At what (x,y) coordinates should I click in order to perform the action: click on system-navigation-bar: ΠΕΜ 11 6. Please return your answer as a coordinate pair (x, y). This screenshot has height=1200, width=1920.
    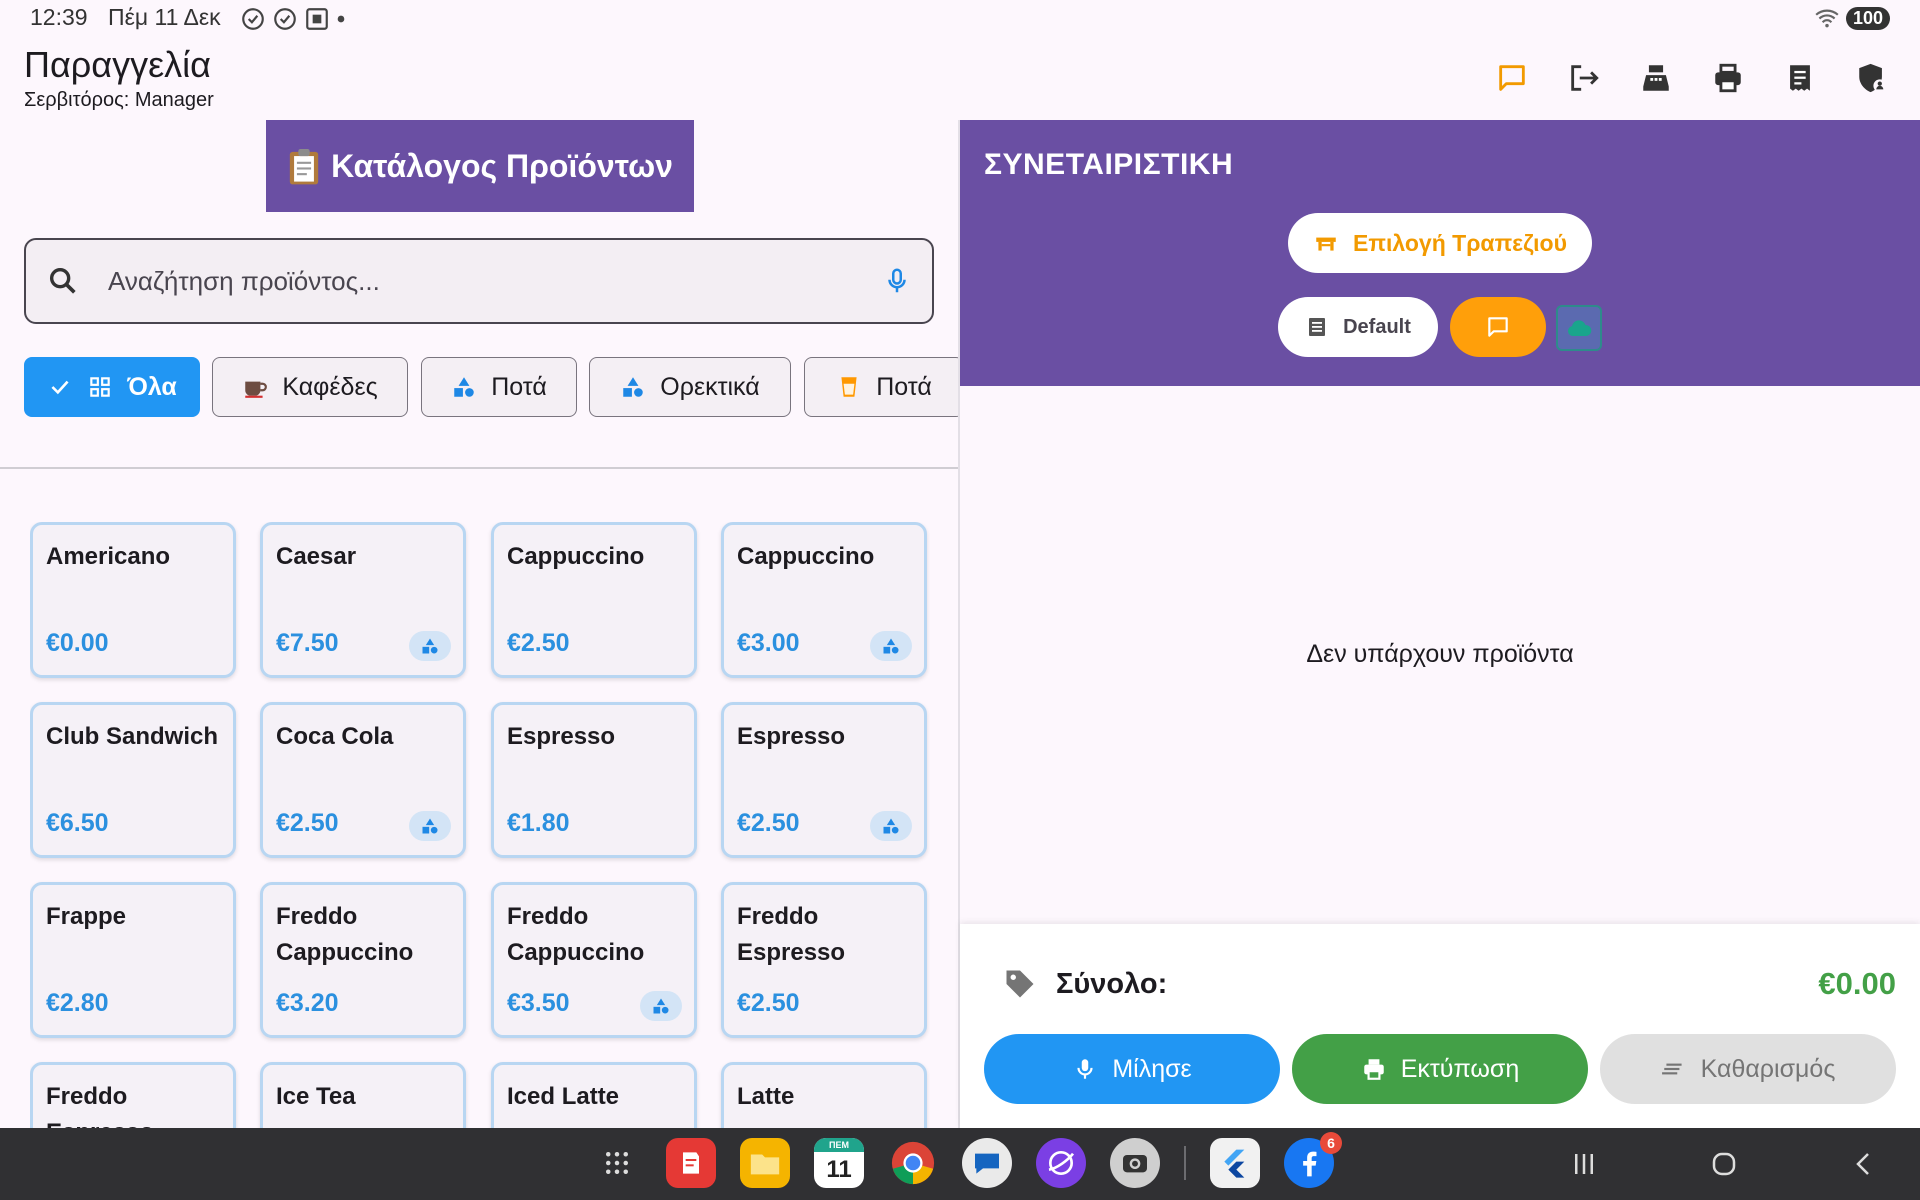
    Looking at the image, I should click on (960, 1164).